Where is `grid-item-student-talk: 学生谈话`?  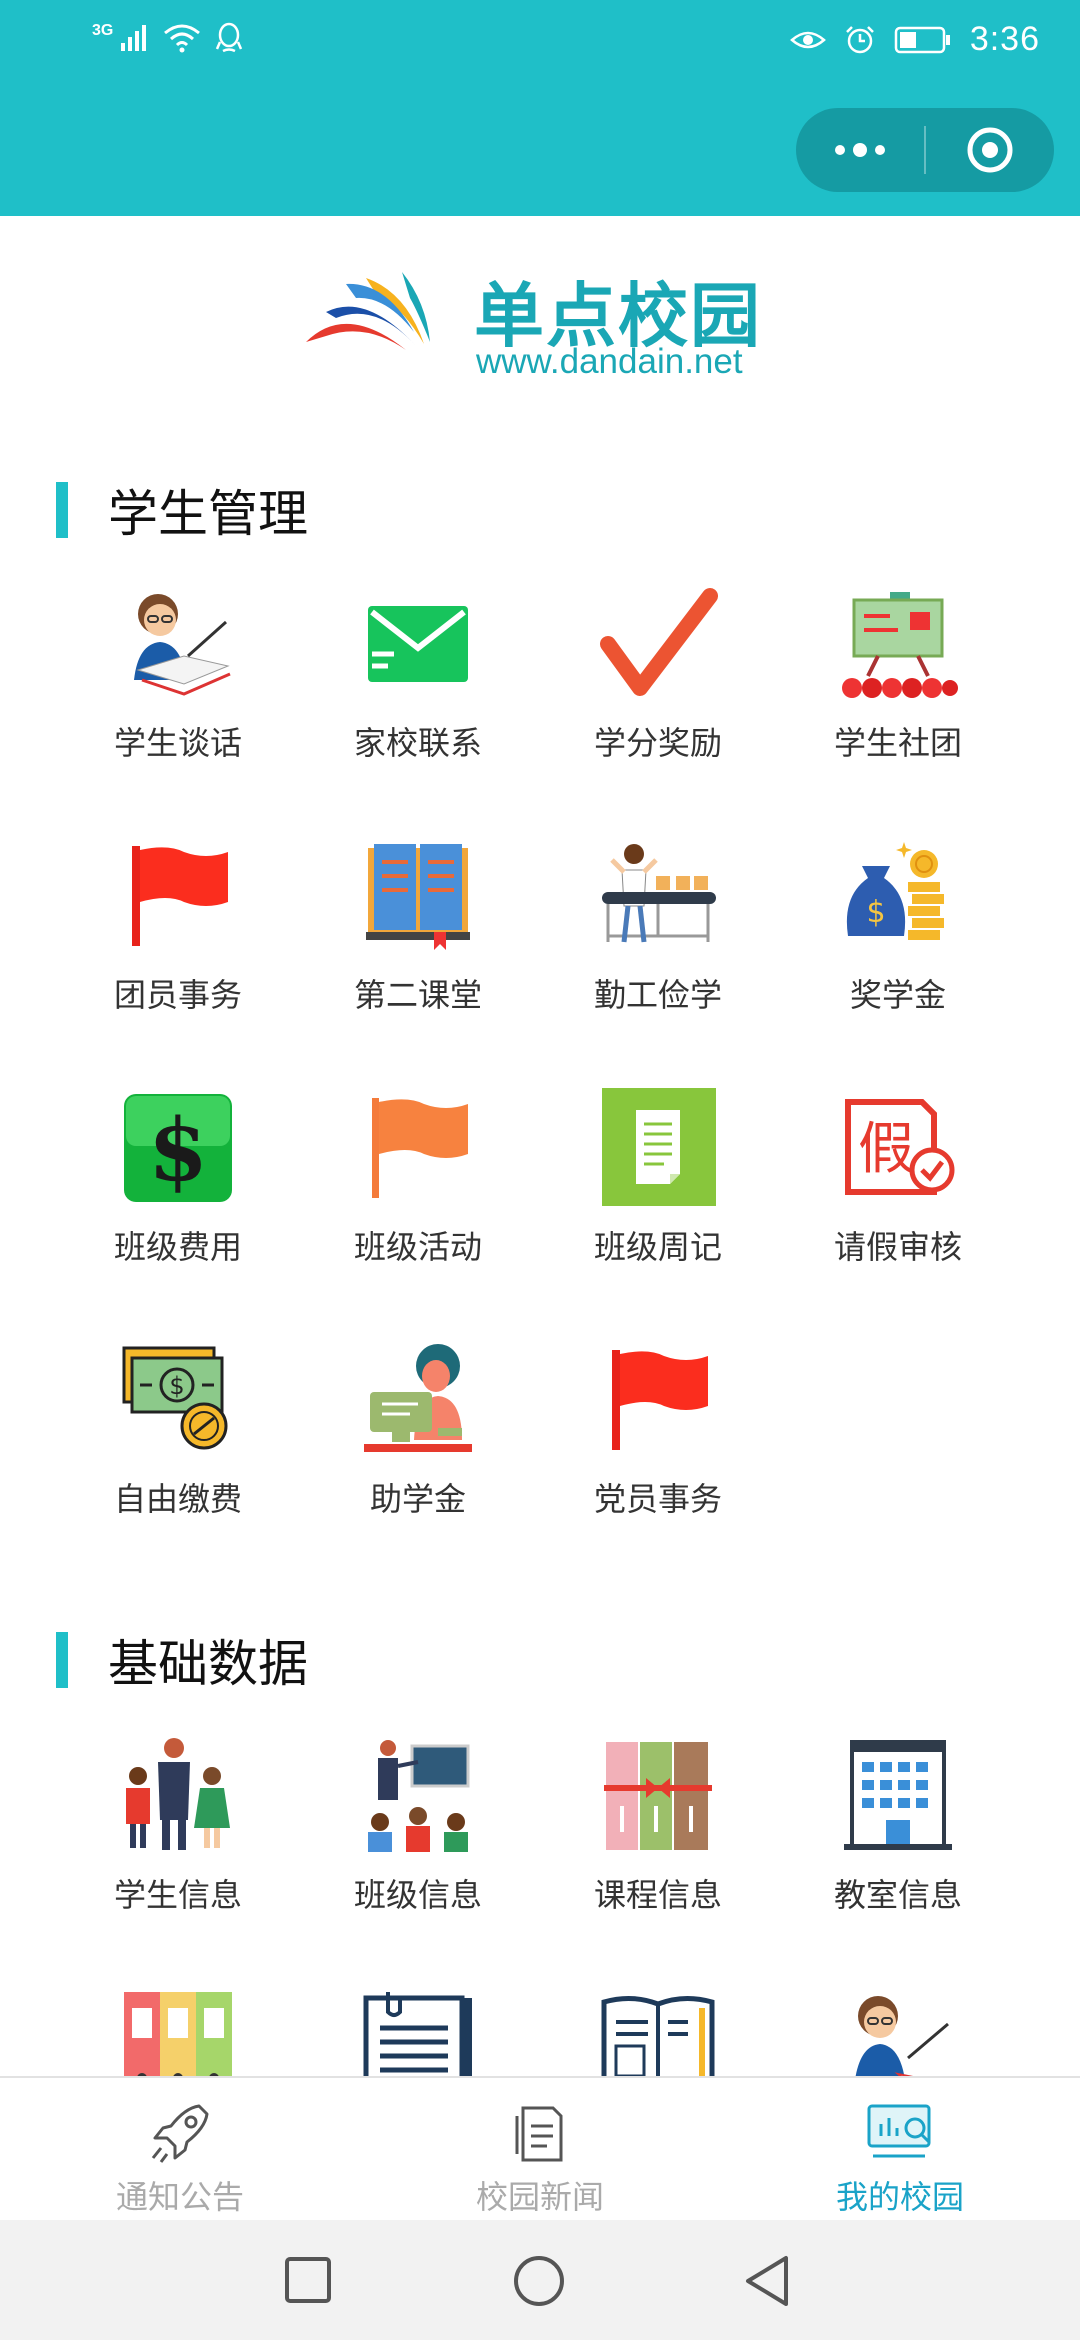
grid-item-student-talk: 学生谈话 is located at coordinates (178, 684).